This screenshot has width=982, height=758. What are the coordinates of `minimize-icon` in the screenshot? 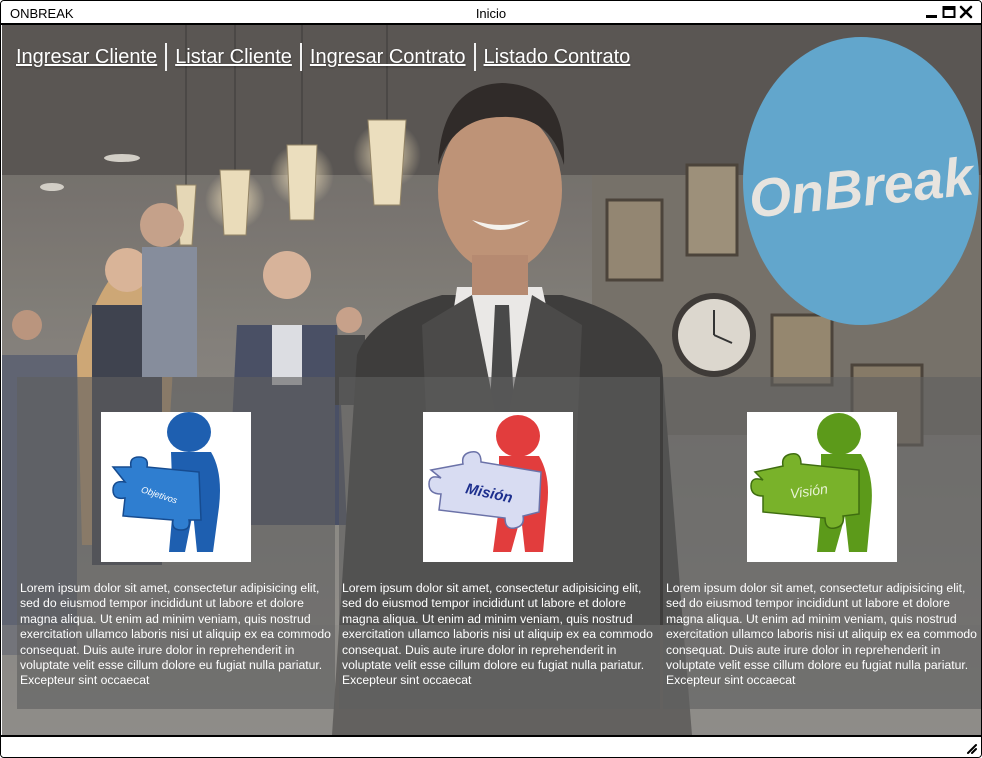 It's located at (932, 12).